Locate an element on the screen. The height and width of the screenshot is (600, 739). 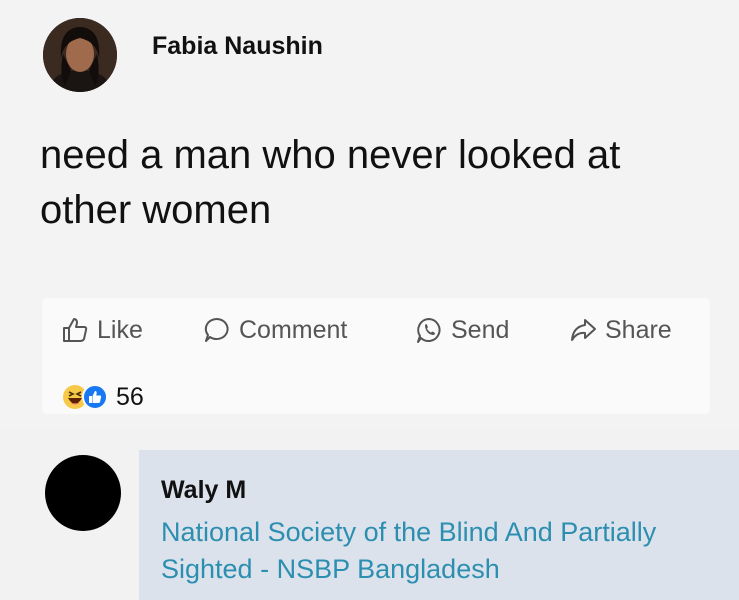
comment-bubble-icon is located at coordinates (216, 329).